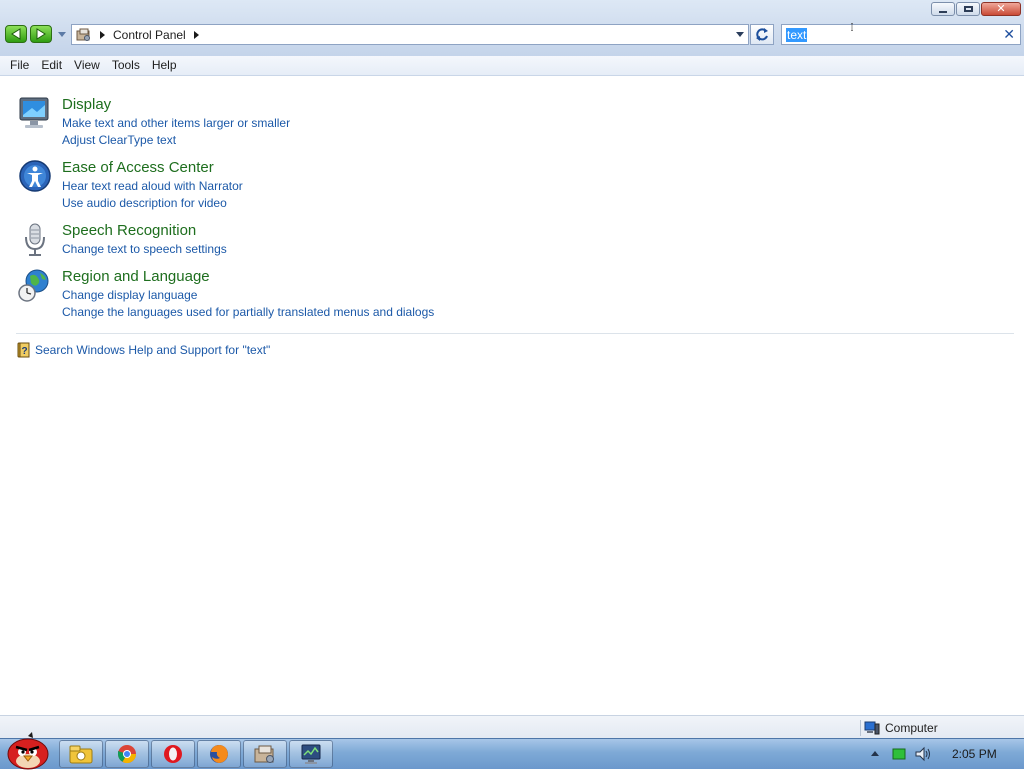  Describe the element at coordinates (515, 333) in the screenshot. I see `divider` at that location.